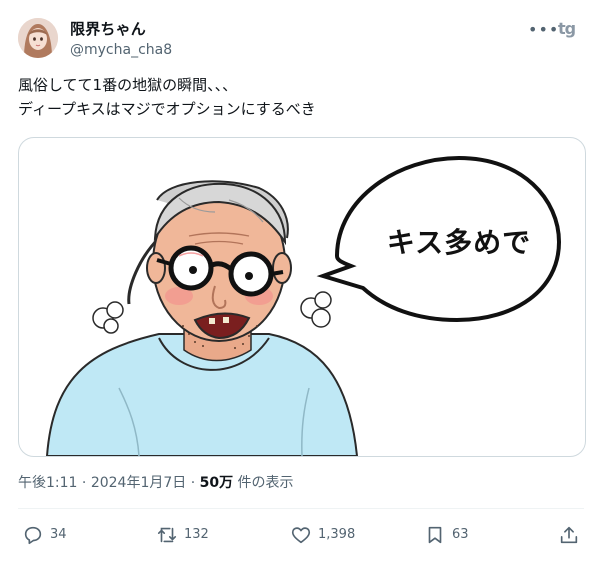 Image resolution: width=603 pixels, height=562 pixels. What do you see at coordinates (263, 483) in the screenshot?
I see `views-label: 件の表示` at bounding box center [263, 483].